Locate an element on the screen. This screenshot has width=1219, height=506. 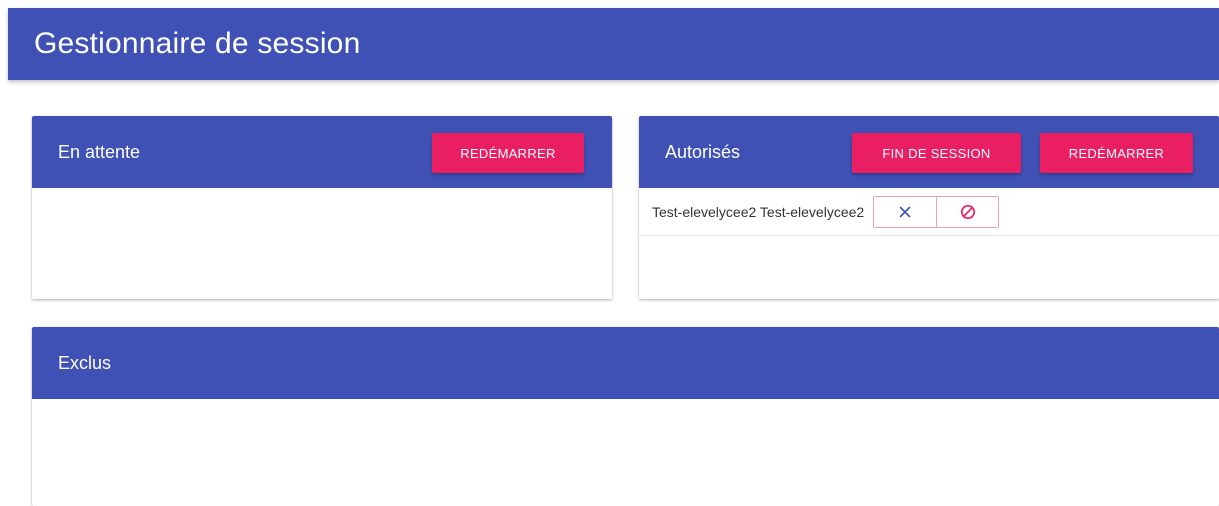
waiting-card-header: En attente REDÉMARRER is located at coordinates (322, 152).